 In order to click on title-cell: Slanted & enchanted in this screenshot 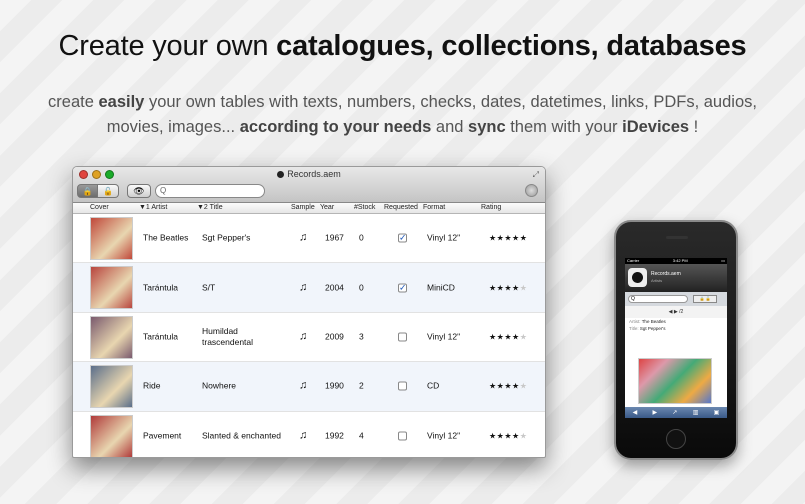, I will do `click(242, 435)`.